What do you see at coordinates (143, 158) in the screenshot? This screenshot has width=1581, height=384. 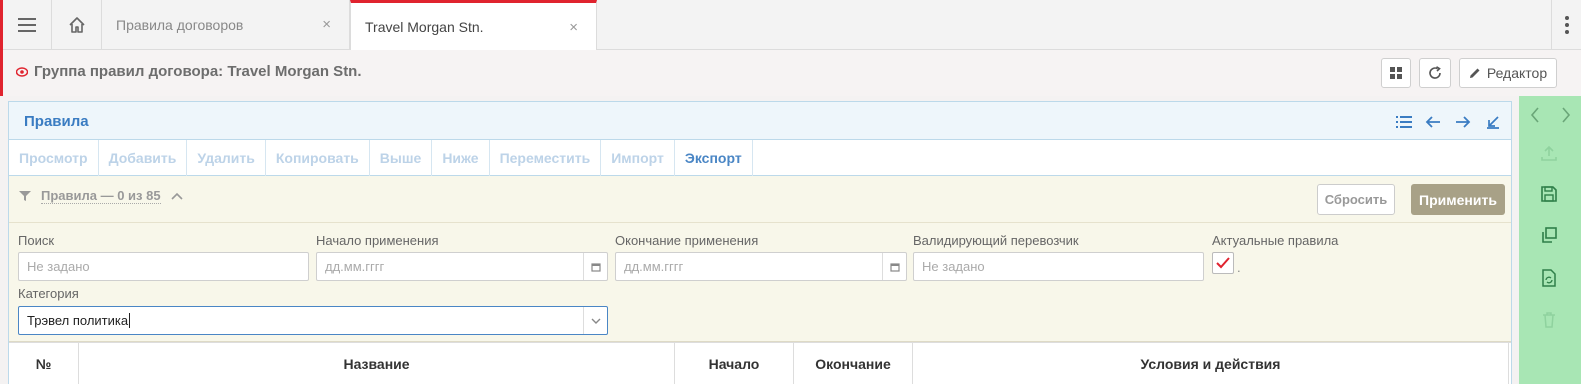 I see `add-button: Добавить` at bounding box center [143, 158].